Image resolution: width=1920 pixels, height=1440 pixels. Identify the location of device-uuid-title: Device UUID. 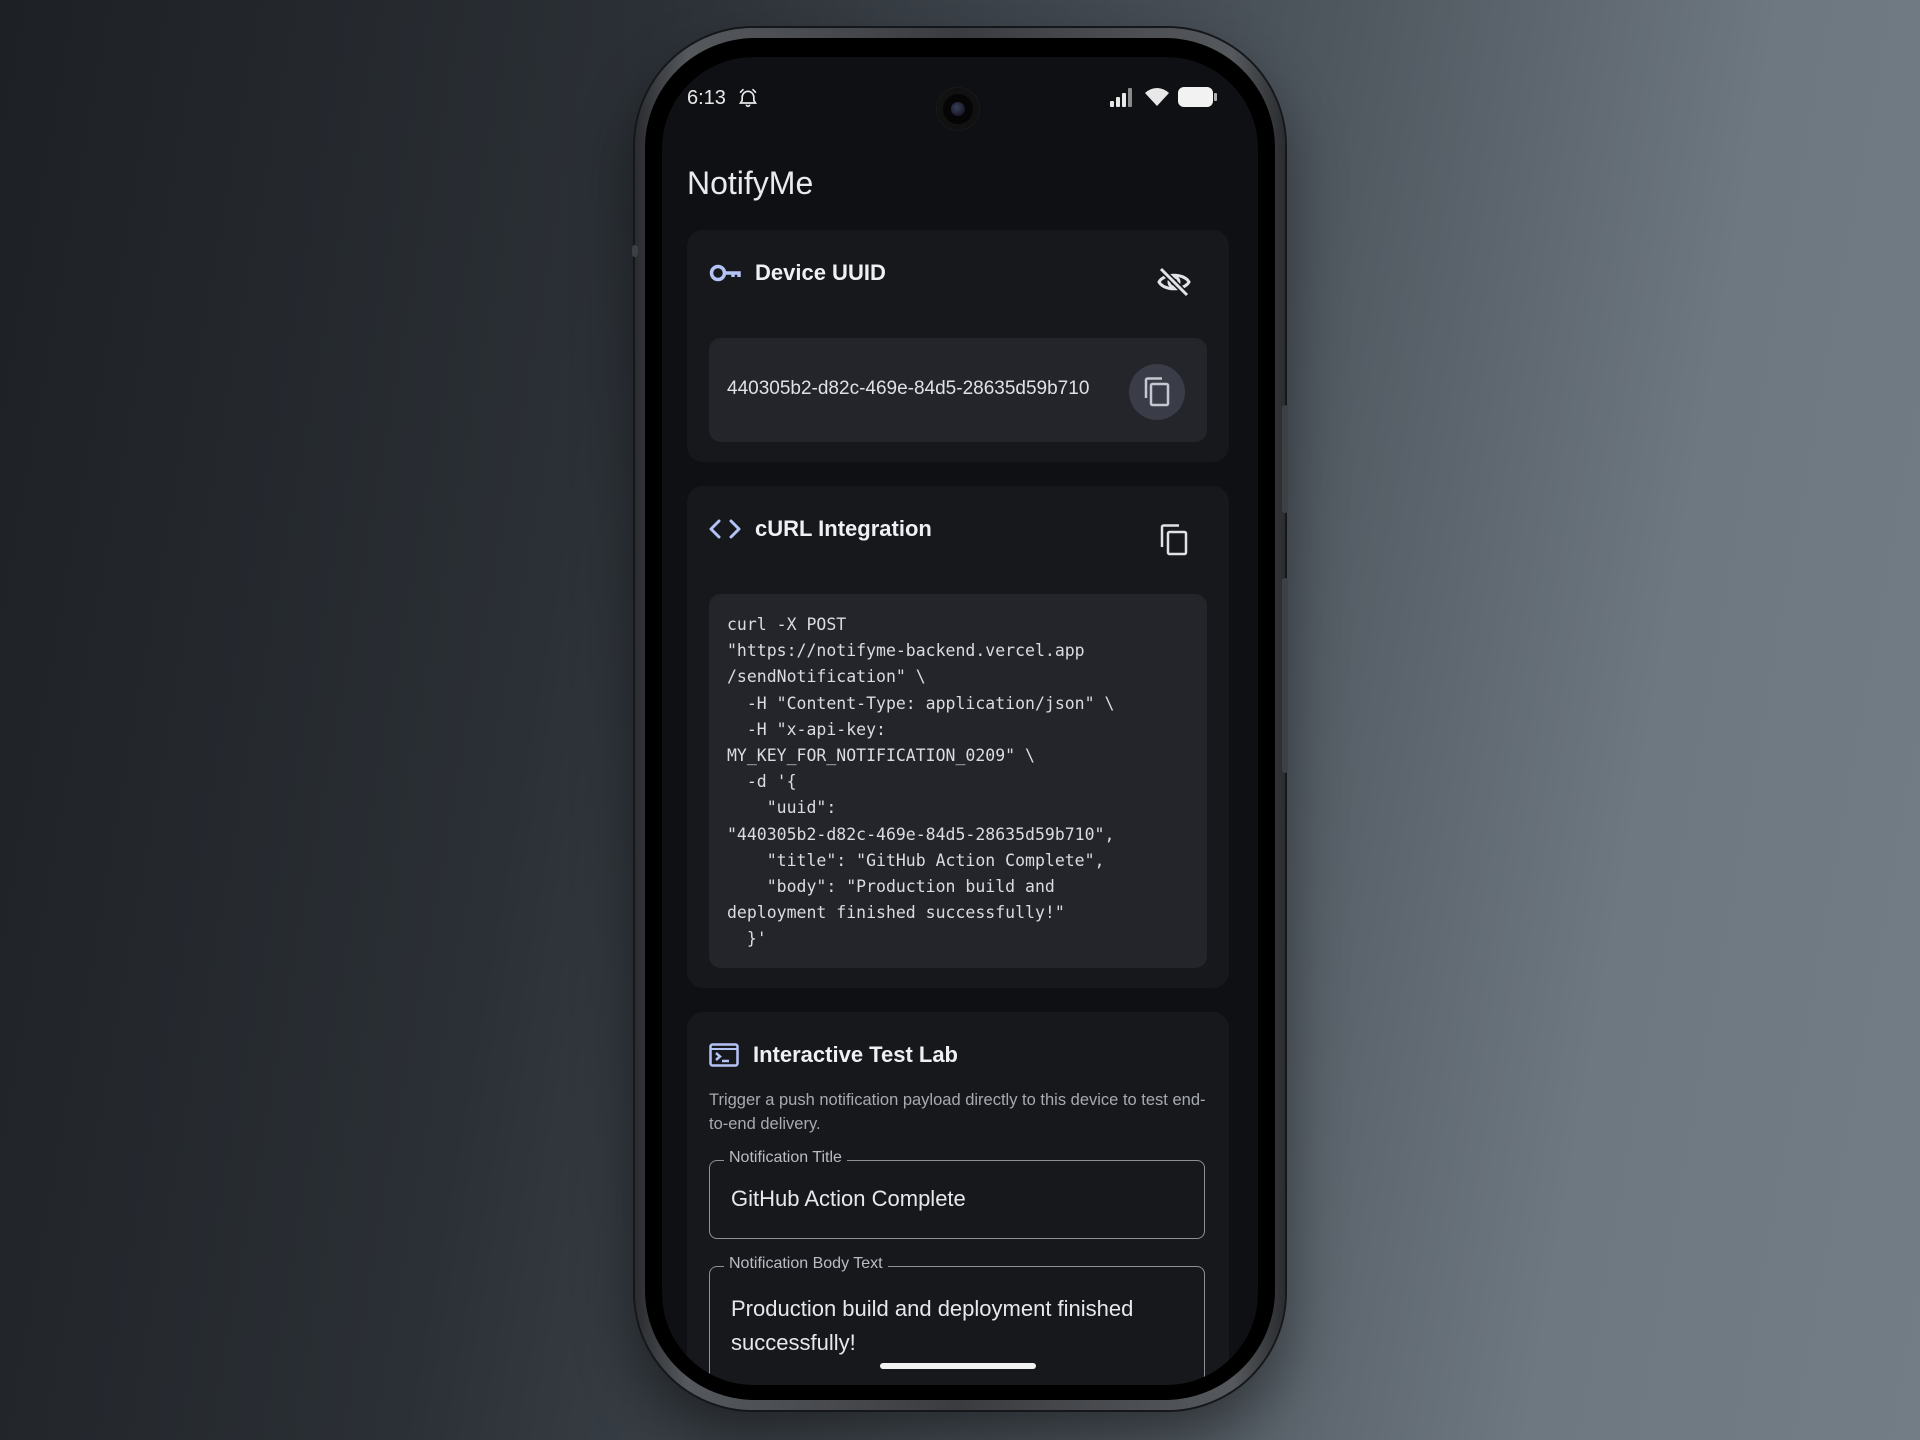
(820, 272).